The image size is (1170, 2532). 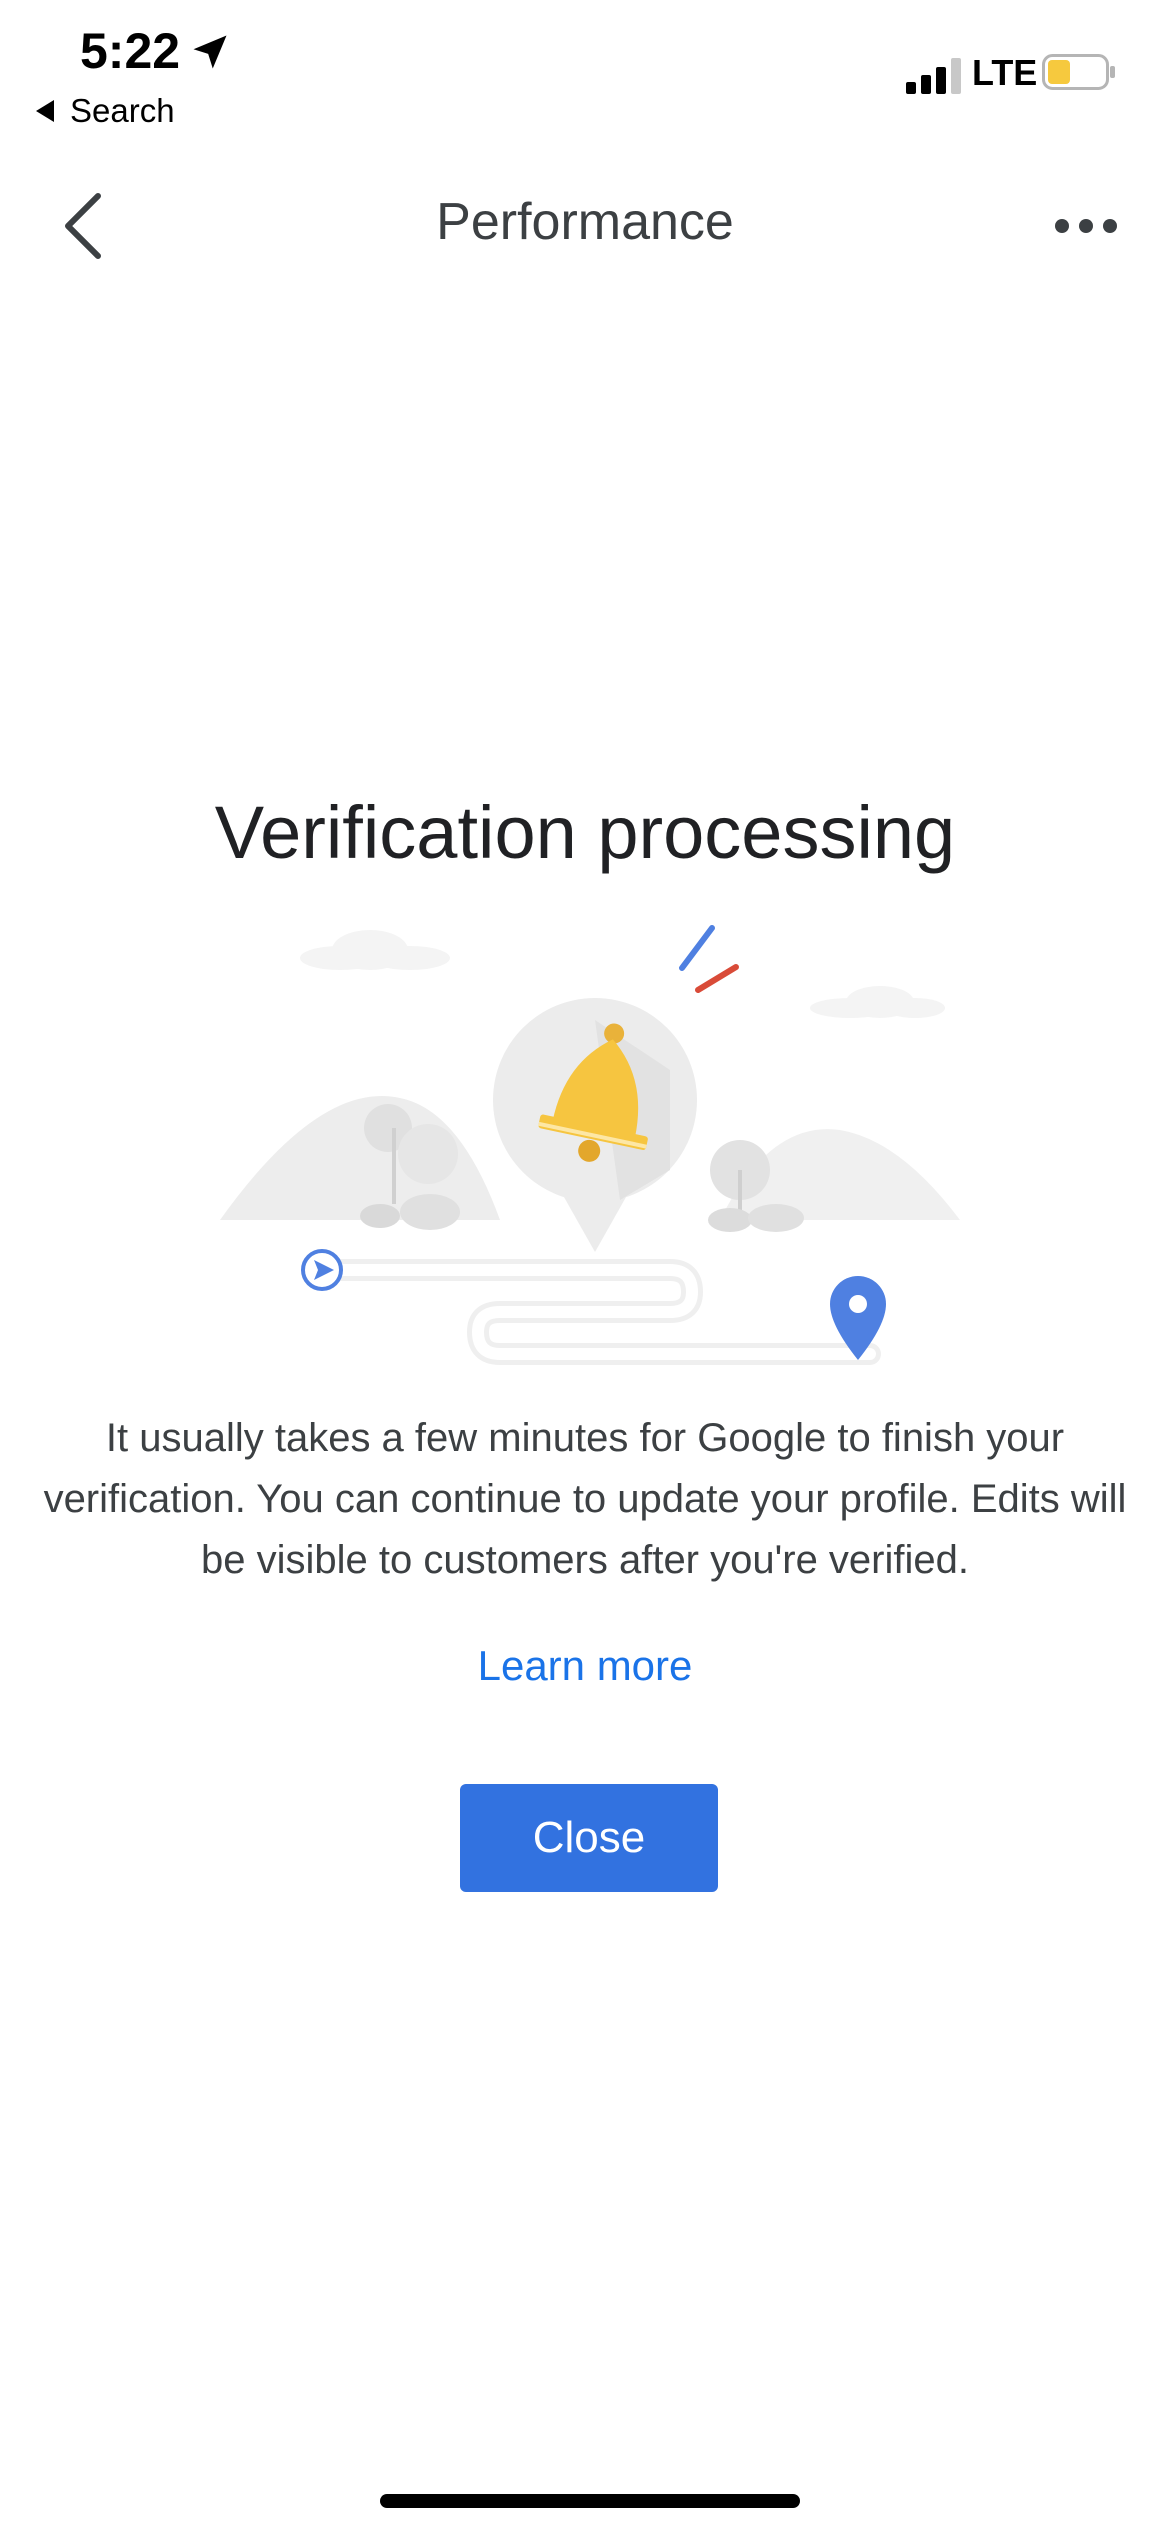 What do you see at coordinates (590, 1145) in the screenshot?
I see `verification-bell-illustration` at bounding box center [590, 1145].